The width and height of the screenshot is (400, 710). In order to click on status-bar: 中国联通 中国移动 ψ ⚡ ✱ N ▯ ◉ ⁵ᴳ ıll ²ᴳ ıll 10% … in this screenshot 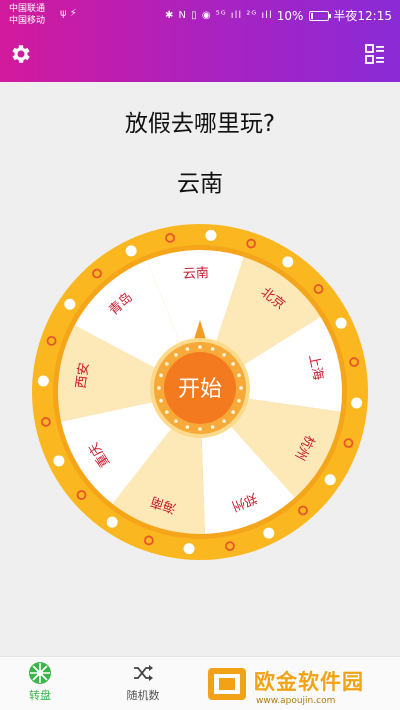, I will do `click(200, 15)`.